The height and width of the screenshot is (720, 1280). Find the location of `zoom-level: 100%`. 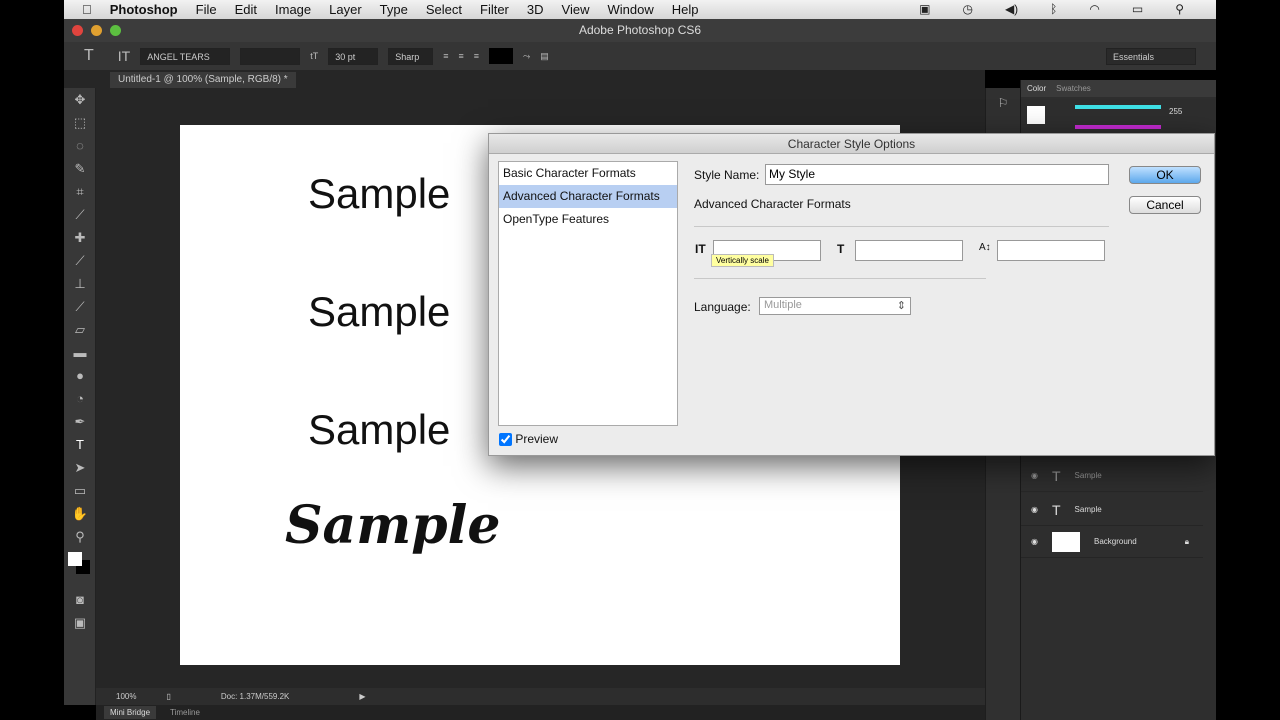

zoom-level: 100% is located at coordinates (126, 696).